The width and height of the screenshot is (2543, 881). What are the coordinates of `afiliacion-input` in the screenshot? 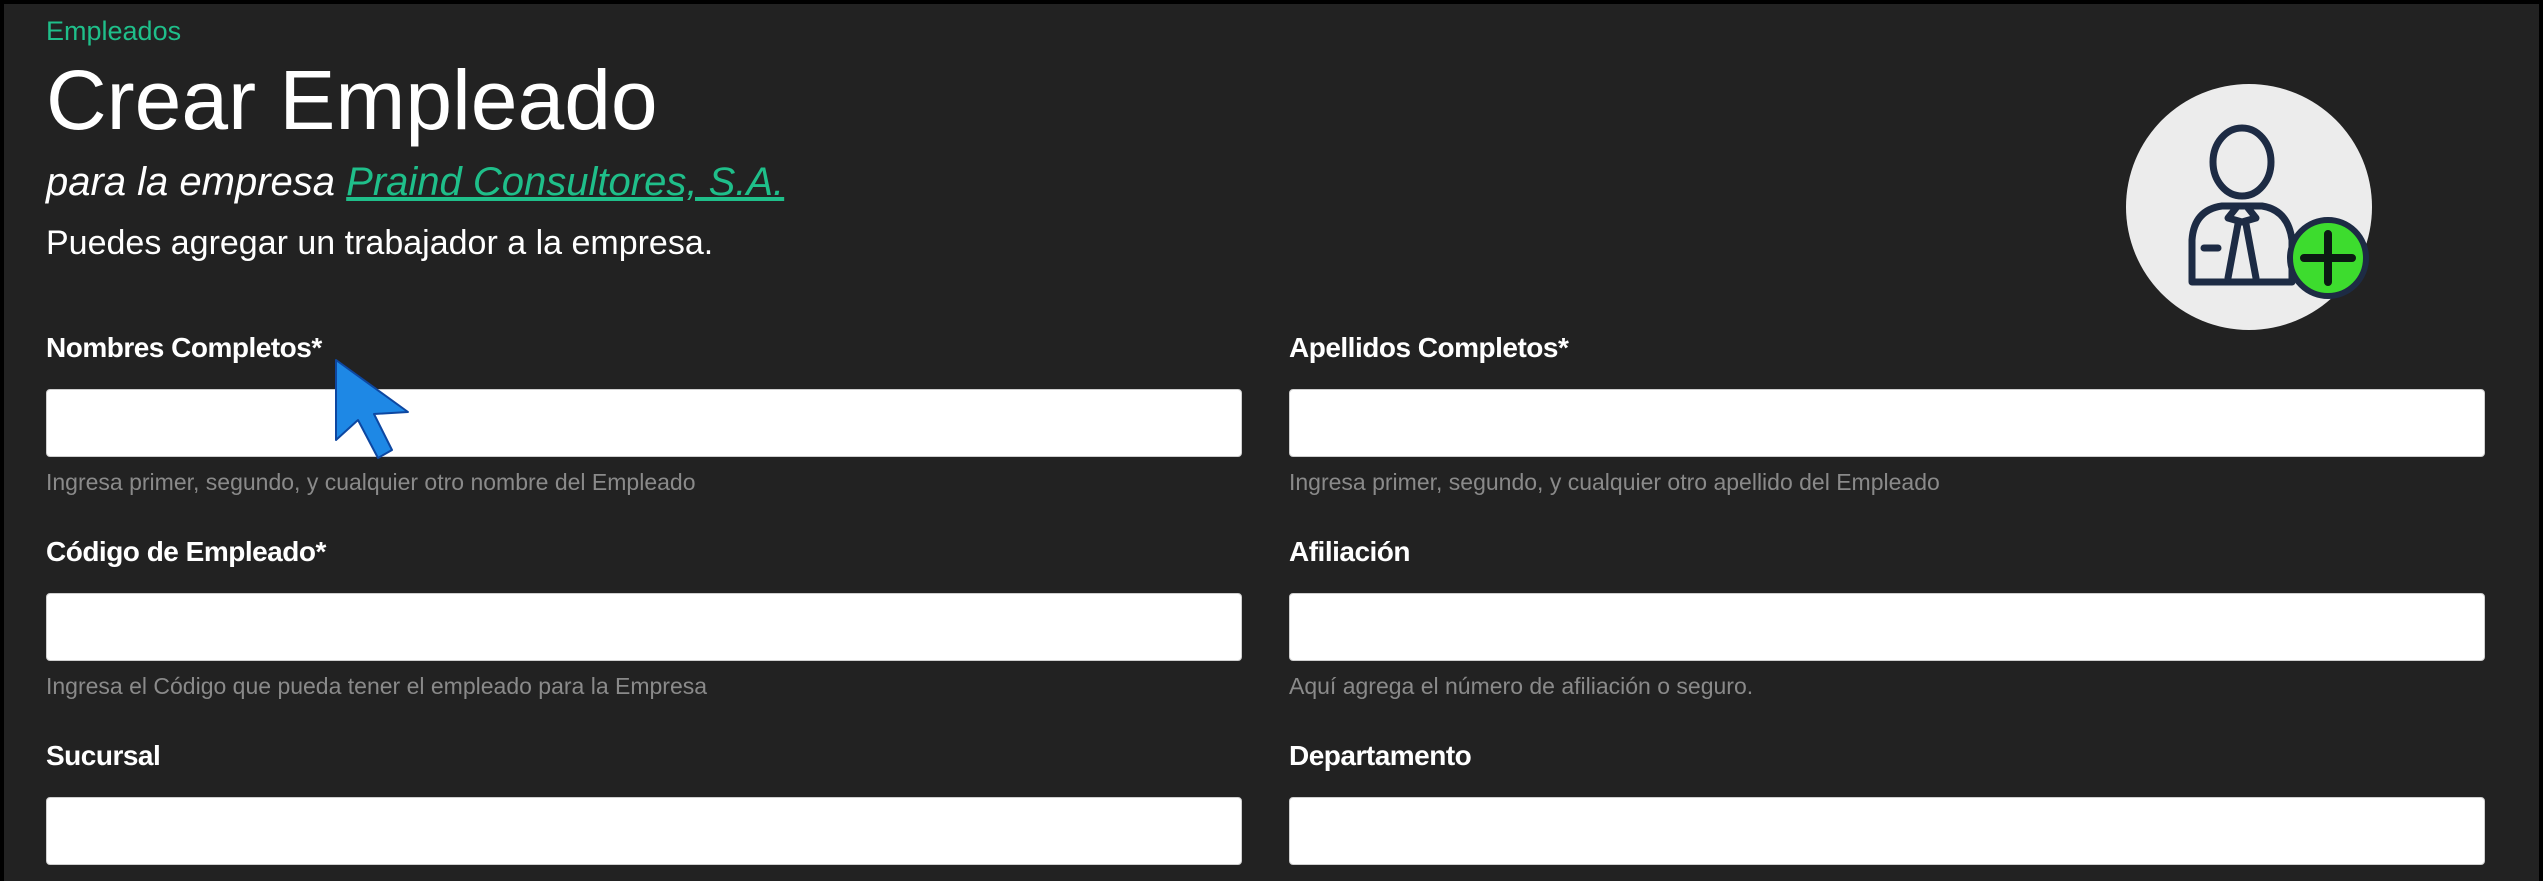 It's located at (1887, 627).